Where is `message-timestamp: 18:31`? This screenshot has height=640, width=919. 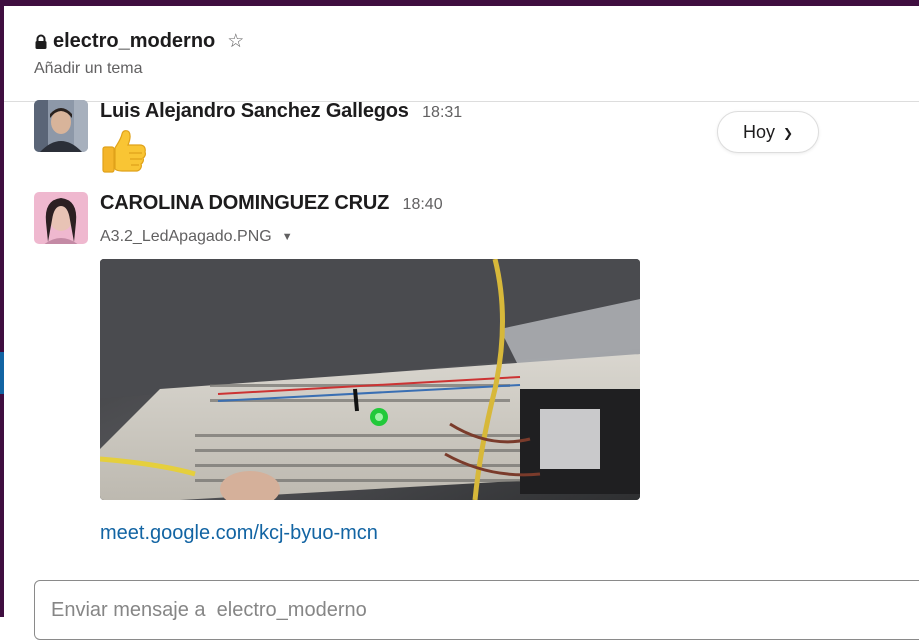 message-timestamp: 18:31 is located at coordinates (442, 112).